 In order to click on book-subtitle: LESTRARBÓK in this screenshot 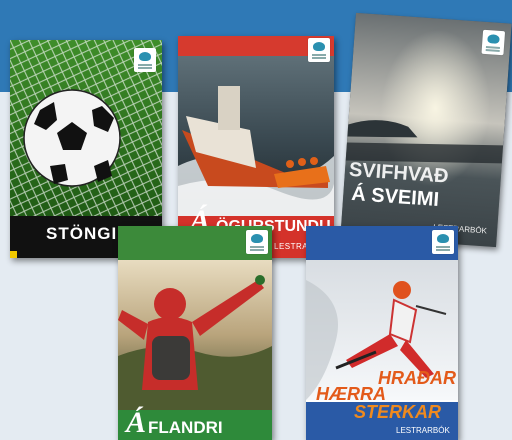, I will do `click(423, 430)`.